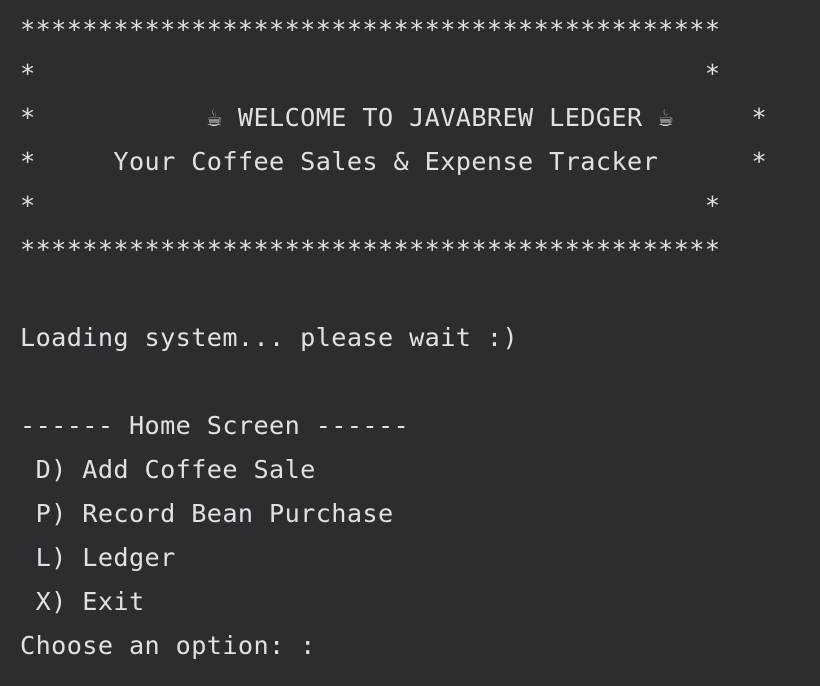  I want to click on menu-option-record-bean-purchase: P) Record Bean Purchase, so click(207, 513).